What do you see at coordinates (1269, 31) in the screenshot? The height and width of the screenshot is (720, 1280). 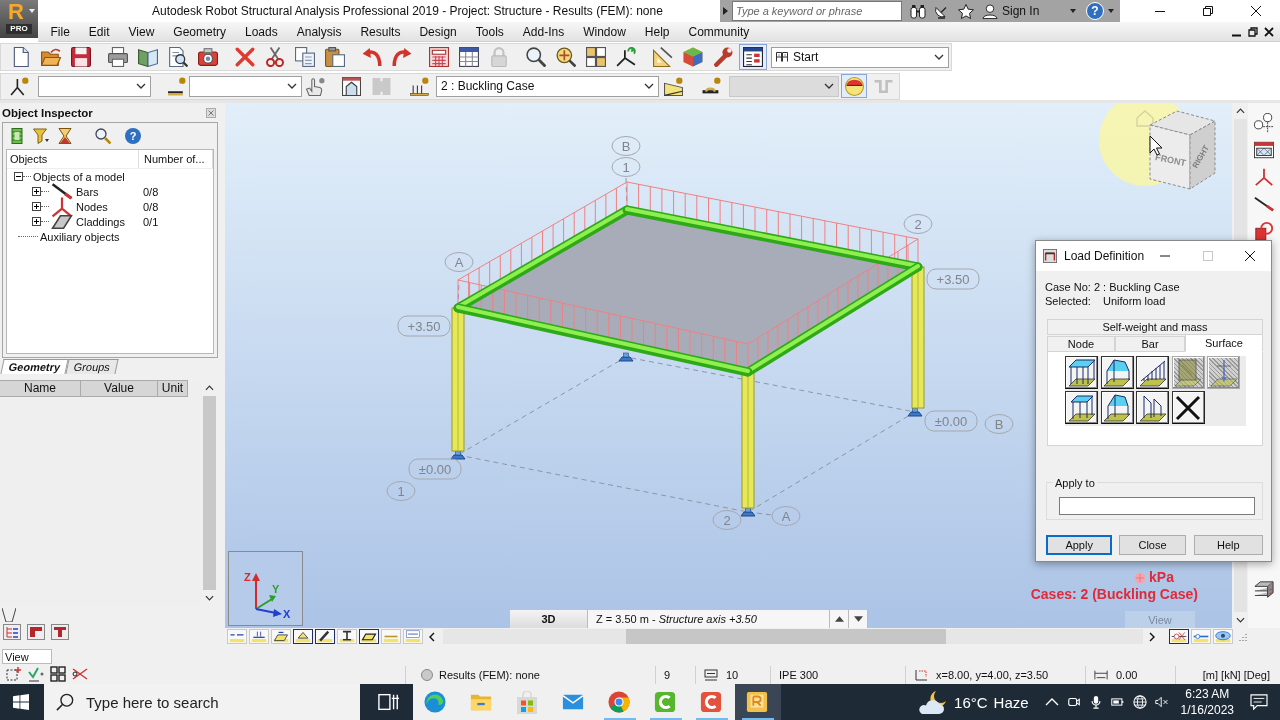 I see `close-icon` at bounding box center [1269, 31].